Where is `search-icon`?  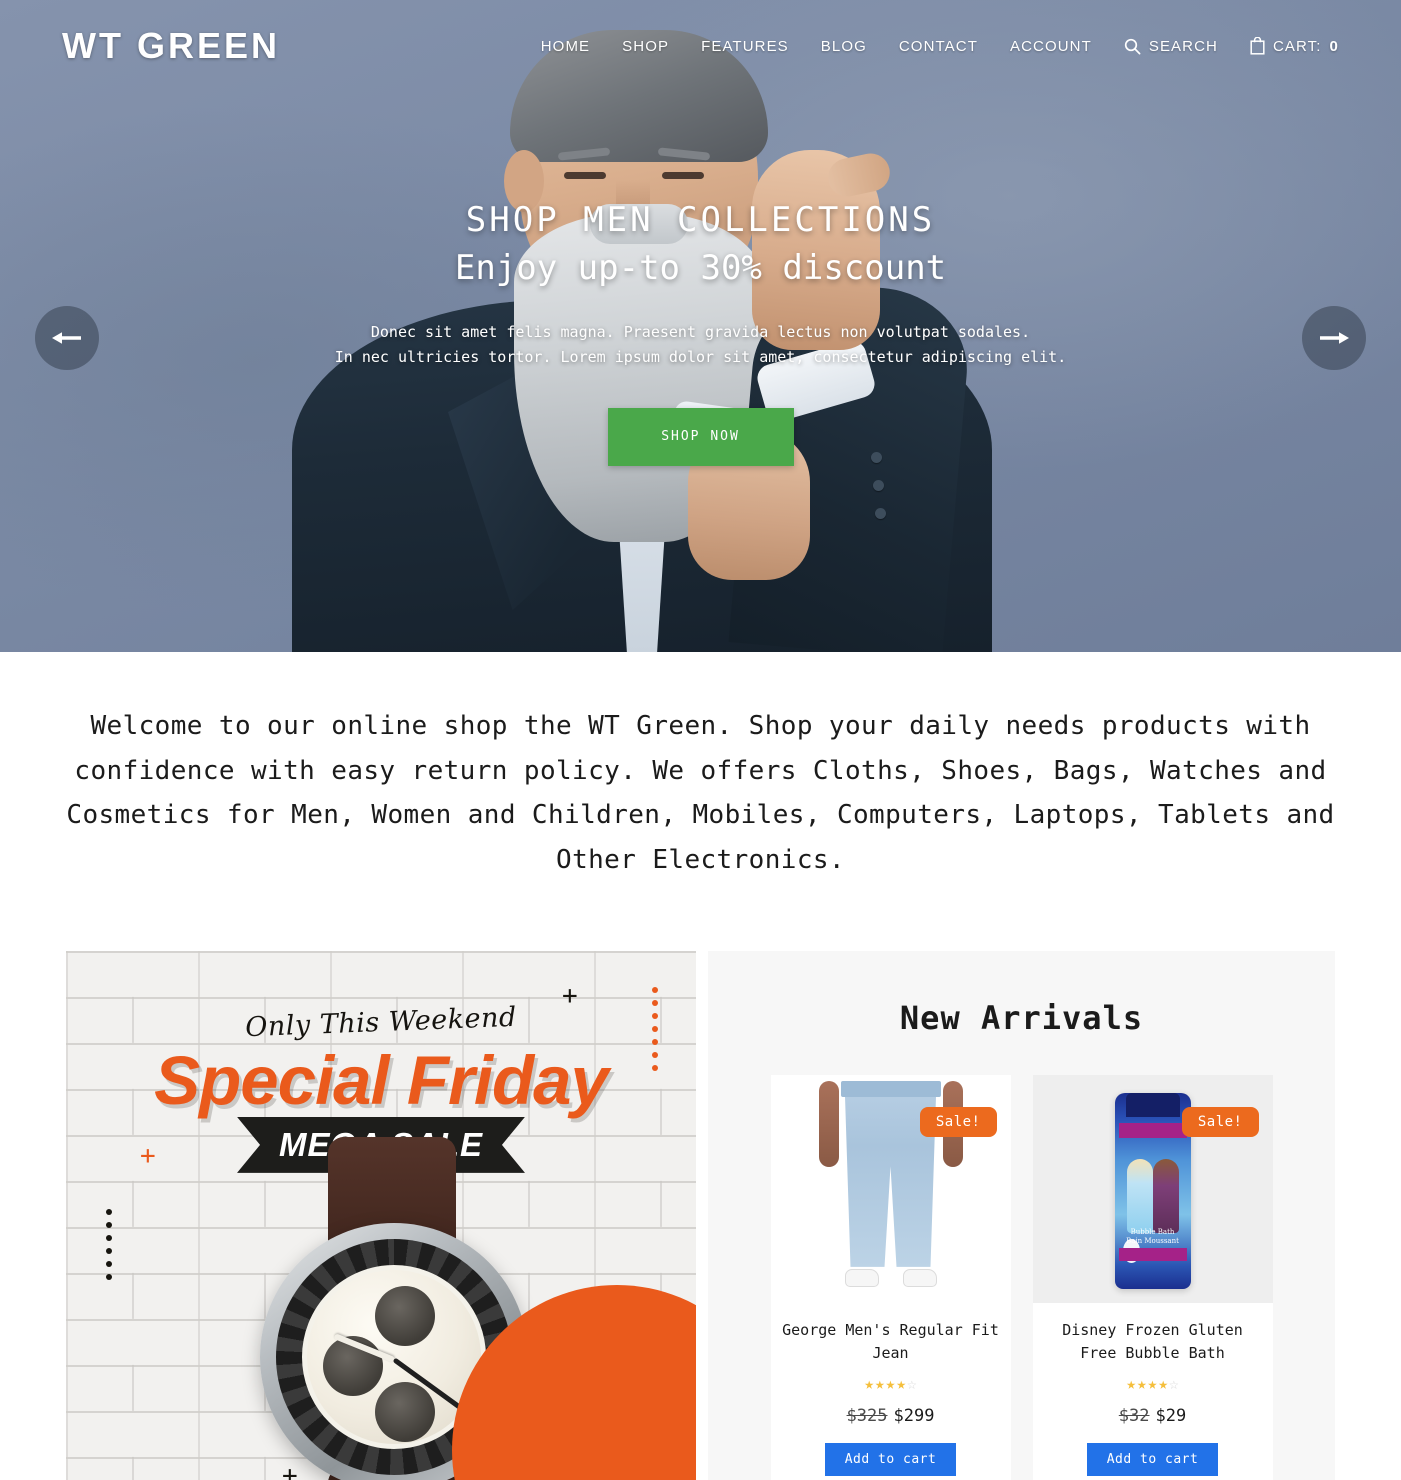 search-icon is located at coordinates (1132, 46).